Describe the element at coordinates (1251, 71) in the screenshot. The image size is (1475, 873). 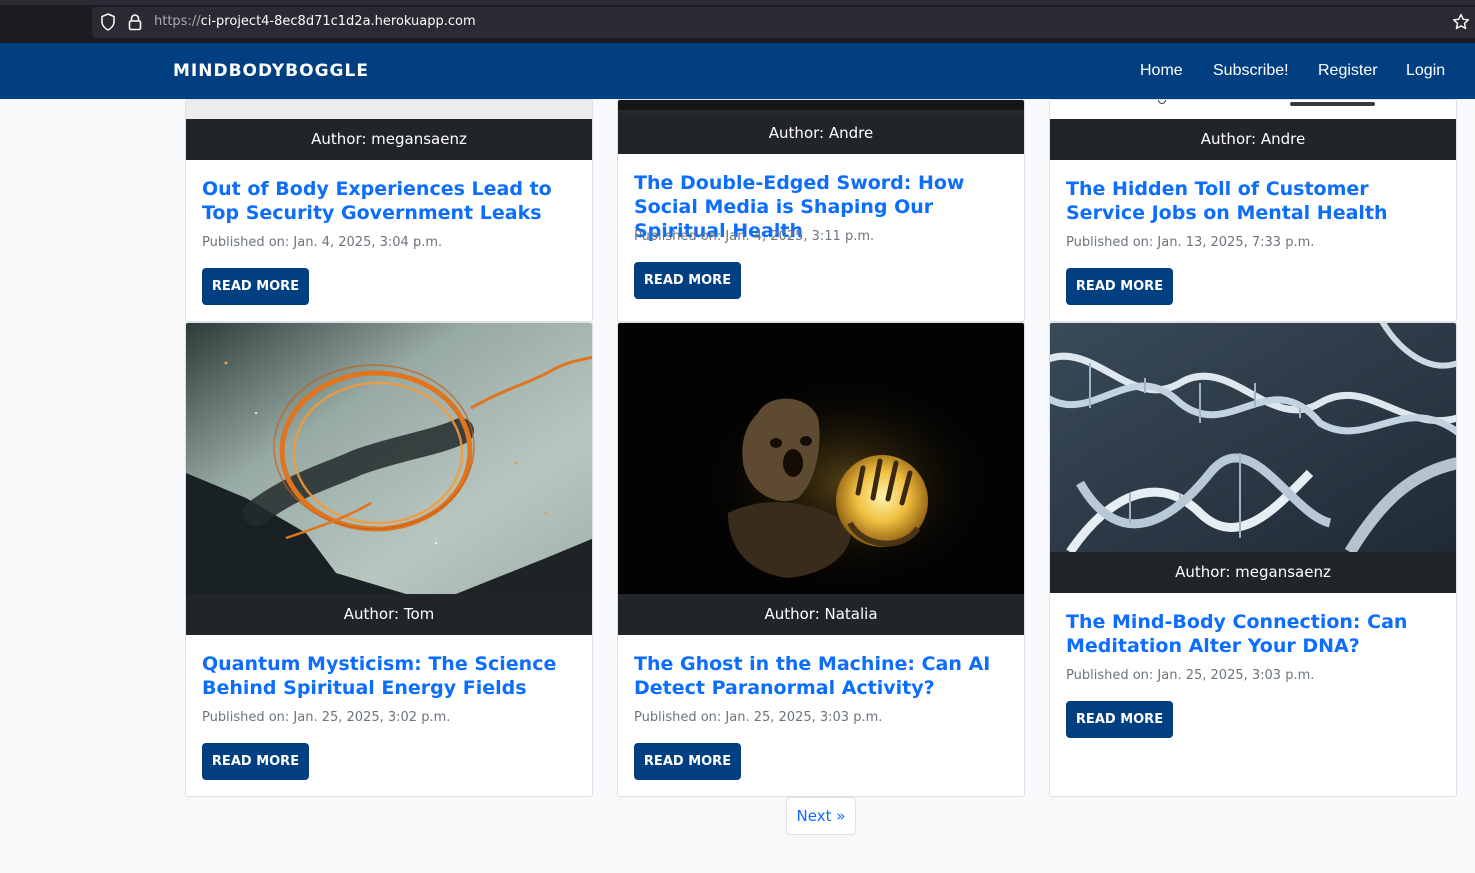
I see `nav-subscribe: Subscribe!` at that location.